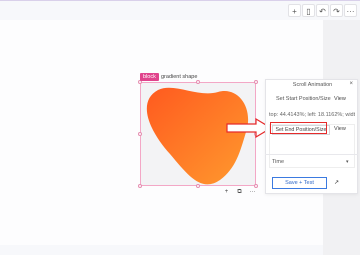  Describe the element at coordinates (298, 128) in the screenshot. I see `highlight-box` at that location.